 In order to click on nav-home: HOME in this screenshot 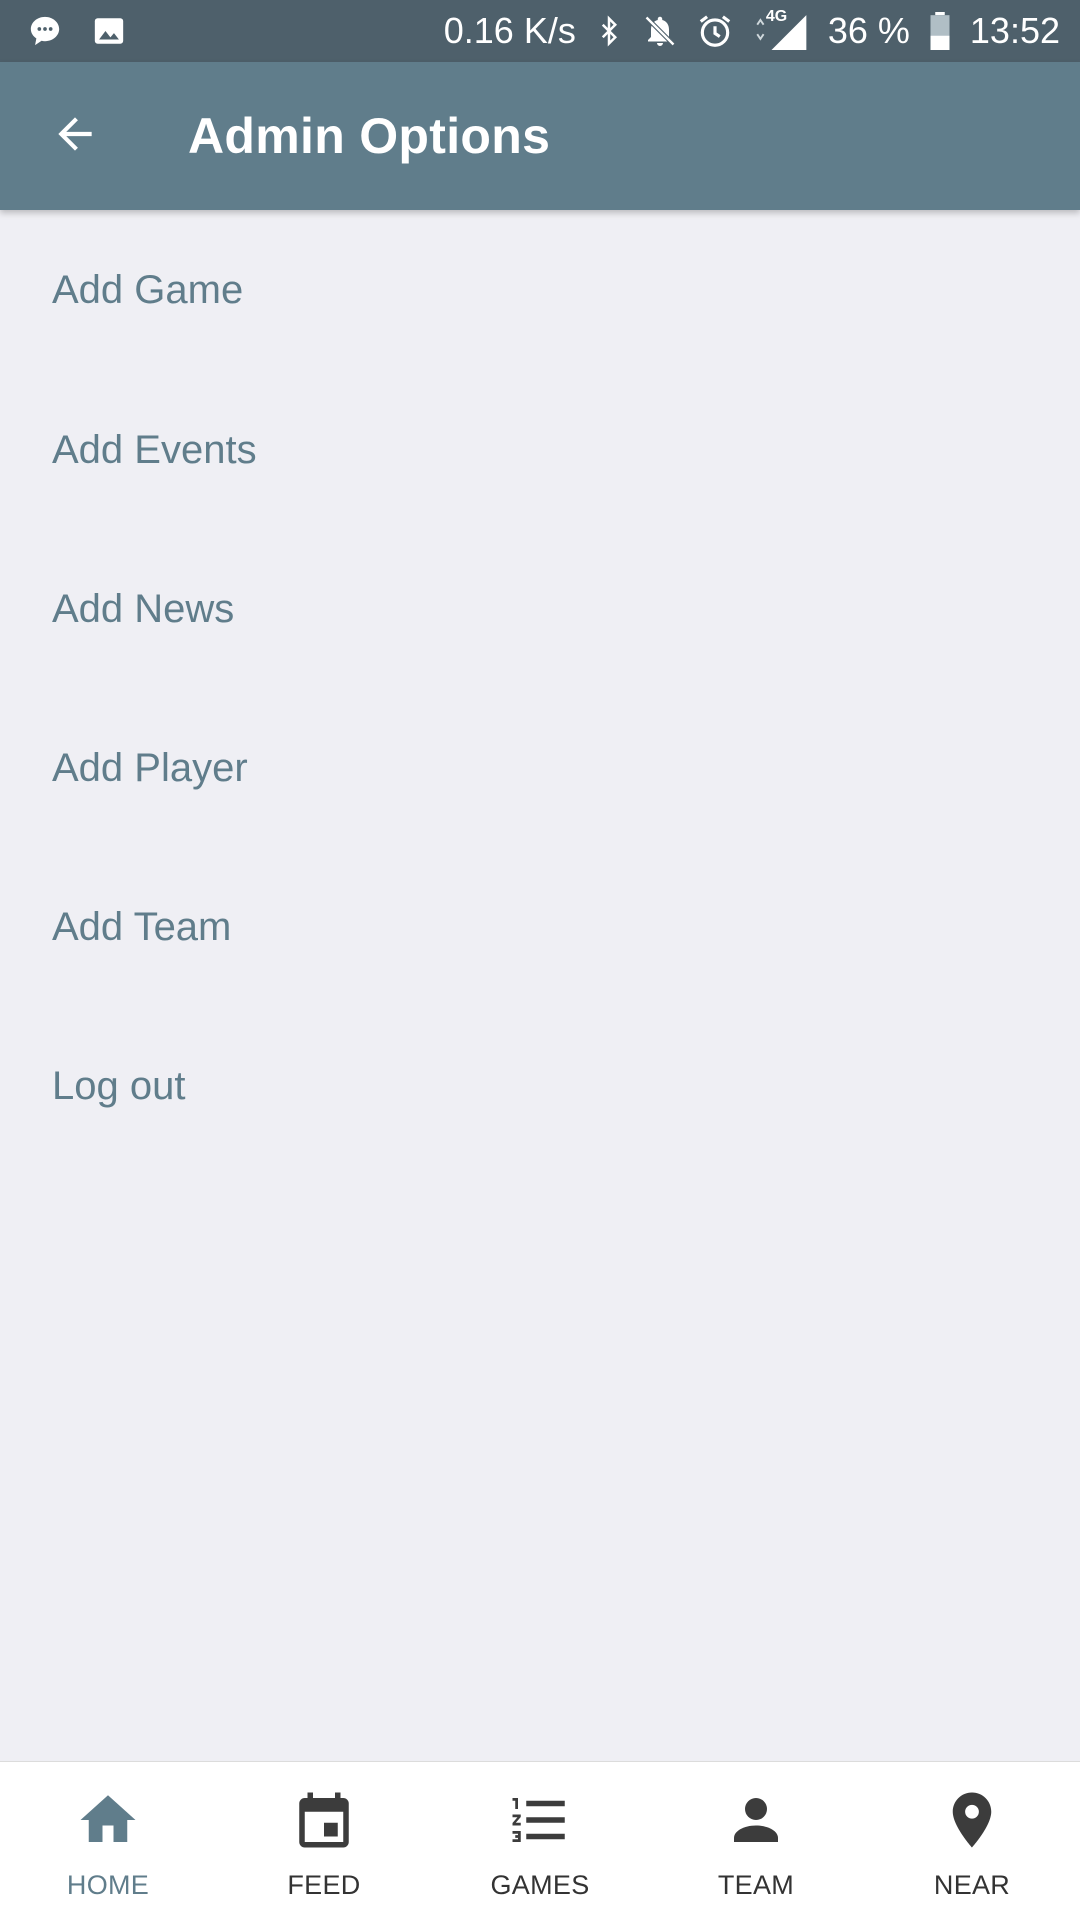, I will do `click(108, 1841)`.